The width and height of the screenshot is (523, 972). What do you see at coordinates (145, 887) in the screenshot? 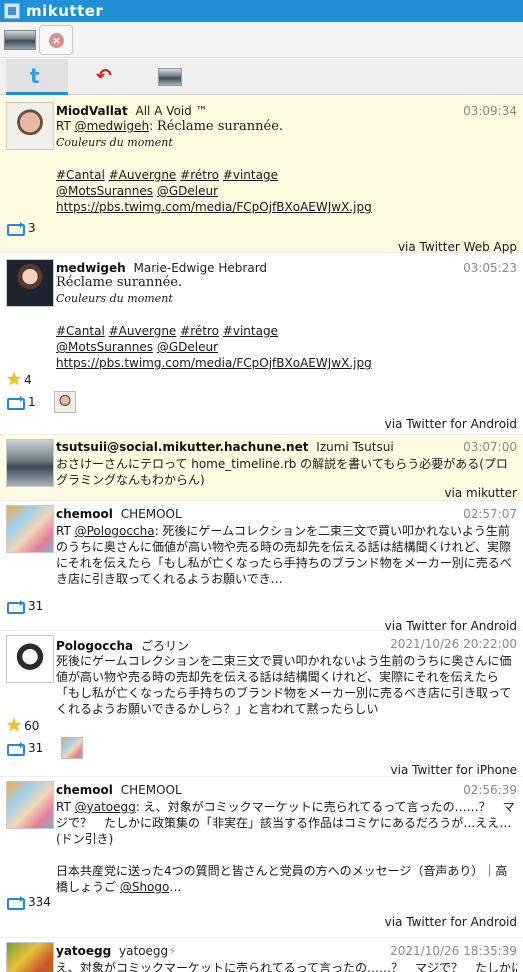
I see `mention-link: @Shogo` at bounding box center [145, 887].